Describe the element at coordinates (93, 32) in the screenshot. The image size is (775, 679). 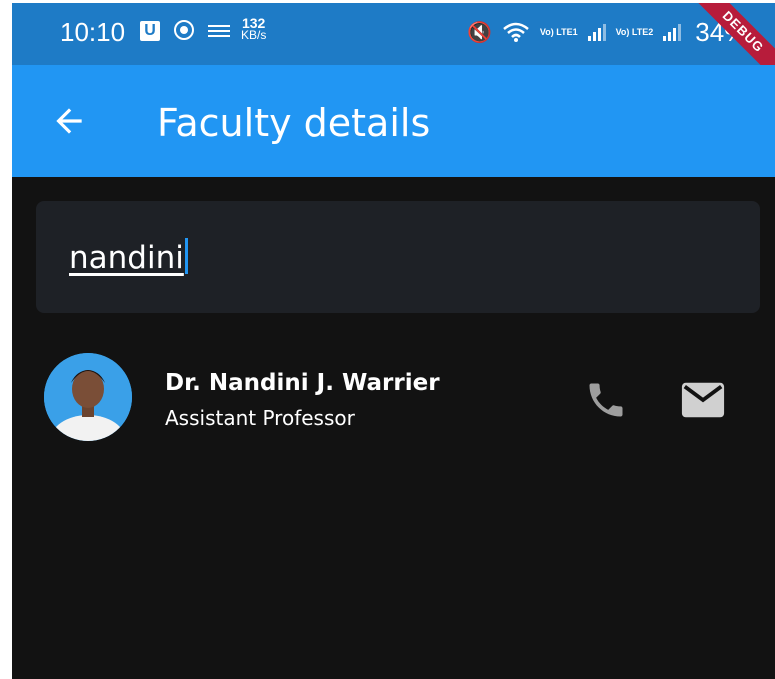
I see `status-time: 10:10` at that location.